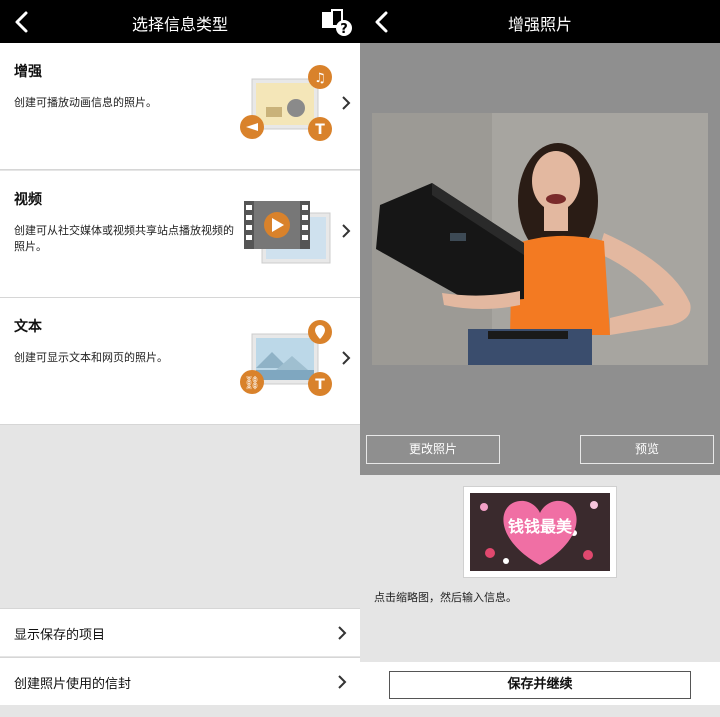 This screenshot has height=717, width=720. I want to click on list-item-label: 创建照片使用的信封, so click(73, 684).